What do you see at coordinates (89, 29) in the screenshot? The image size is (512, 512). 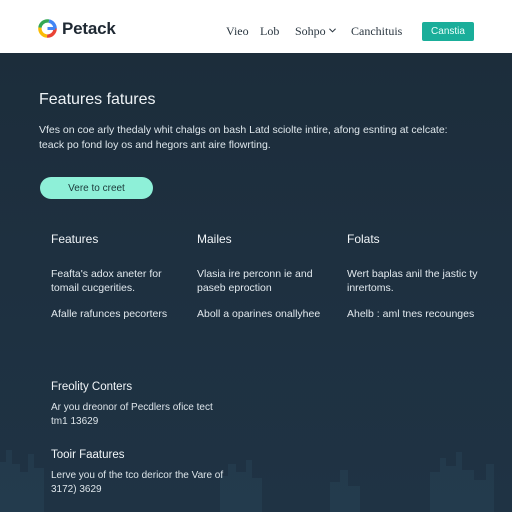 I see `brand-name: Petack` at bounding box center [89, 29].